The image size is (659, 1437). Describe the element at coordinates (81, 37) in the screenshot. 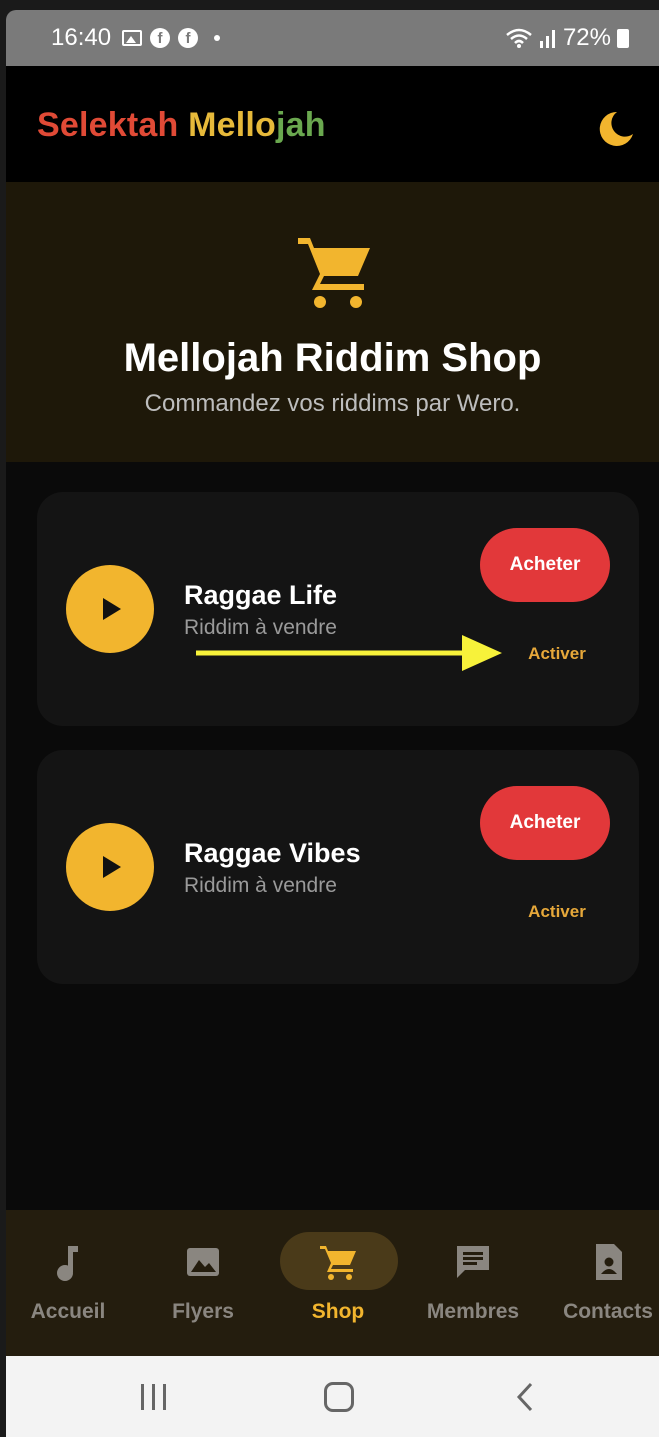

I see `status-time: 16:40` at that location.